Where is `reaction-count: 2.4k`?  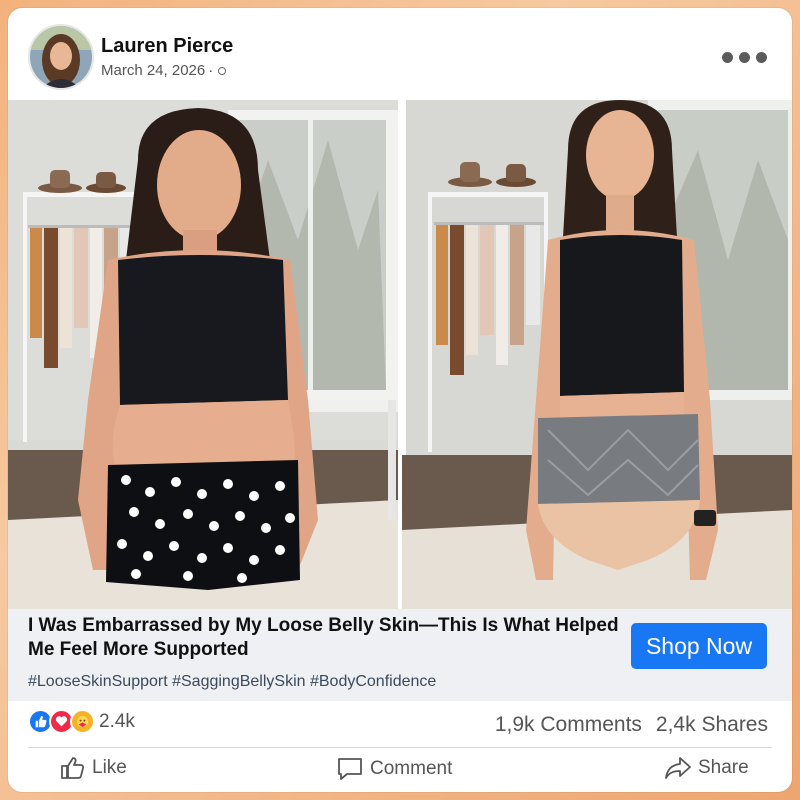
reaction-count: 2.4k is located at coordinates (117, 721).